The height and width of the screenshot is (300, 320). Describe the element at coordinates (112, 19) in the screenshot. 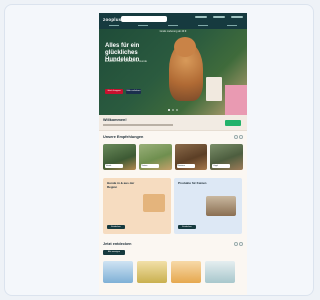

I see `brand-logo: zooplus` at that location.